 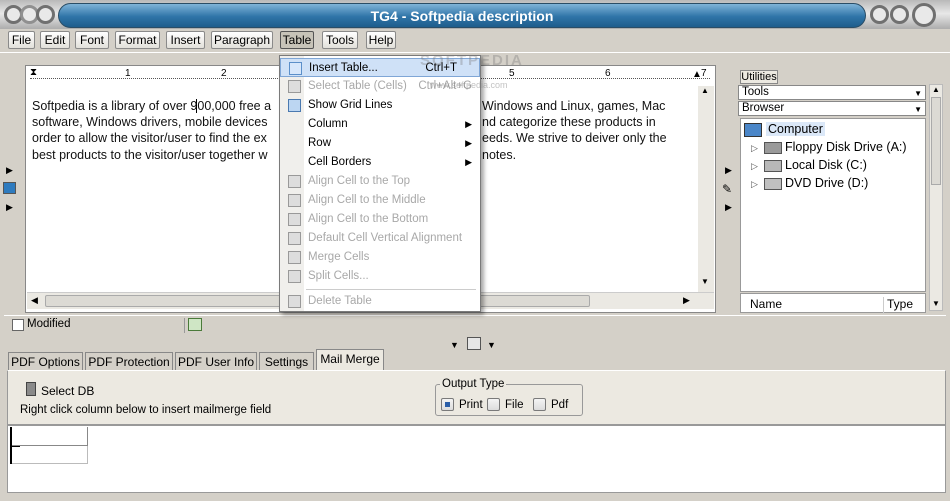 What do you see at coordinates (574, 106) in the screenshot?
I see `text-line: Windows and Linux, games, Mac` at bounding box center [574, 106].